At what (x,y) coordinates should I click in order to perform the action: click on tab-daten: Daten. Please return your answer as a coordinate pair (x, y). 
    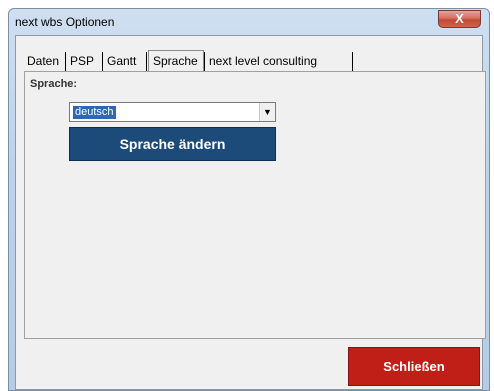
    Looking at the image, I should click on (44, 61).